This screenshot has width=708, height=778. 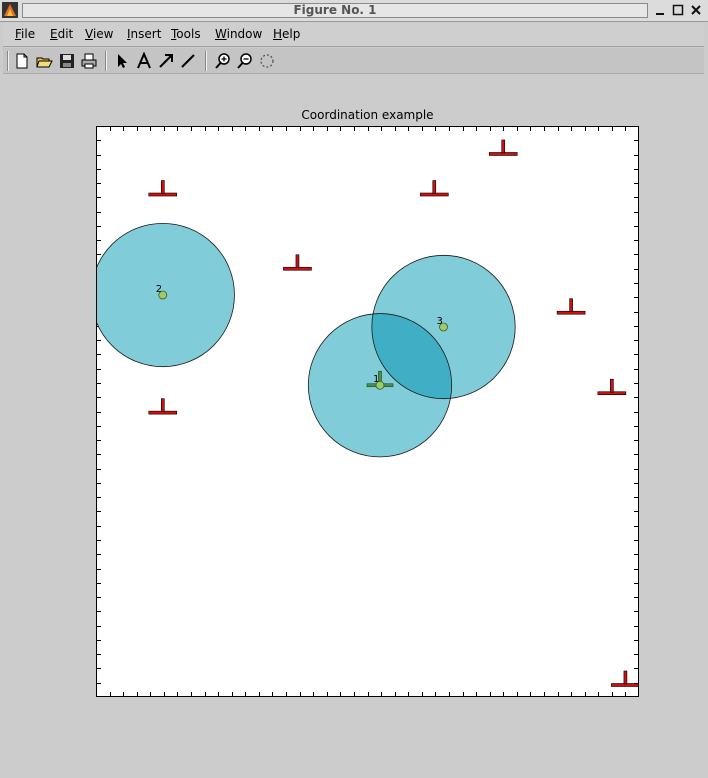 What do you see at coordinates (353, 61) in the screenshot?
I see `toolbar` at bounding box center [353, 61].